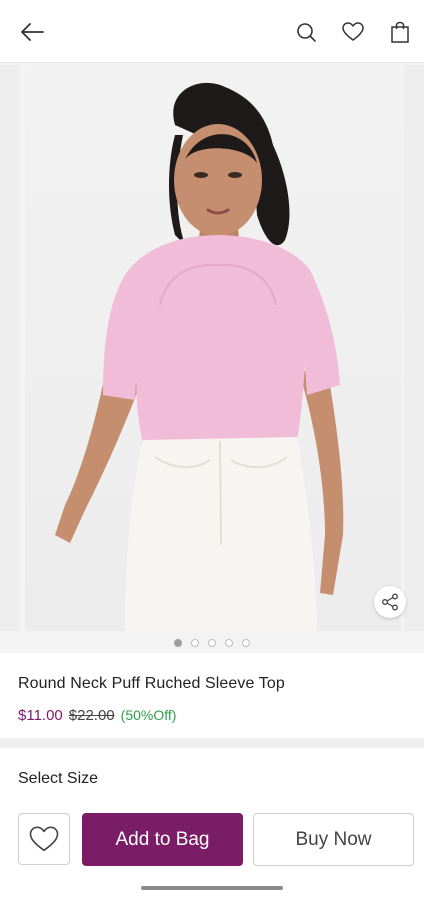 This screenshot has width=424, height=900. Describe the element at coordinates (333, 839) in the screenshot. I see `buy-now-button: Buy Now` at that location.